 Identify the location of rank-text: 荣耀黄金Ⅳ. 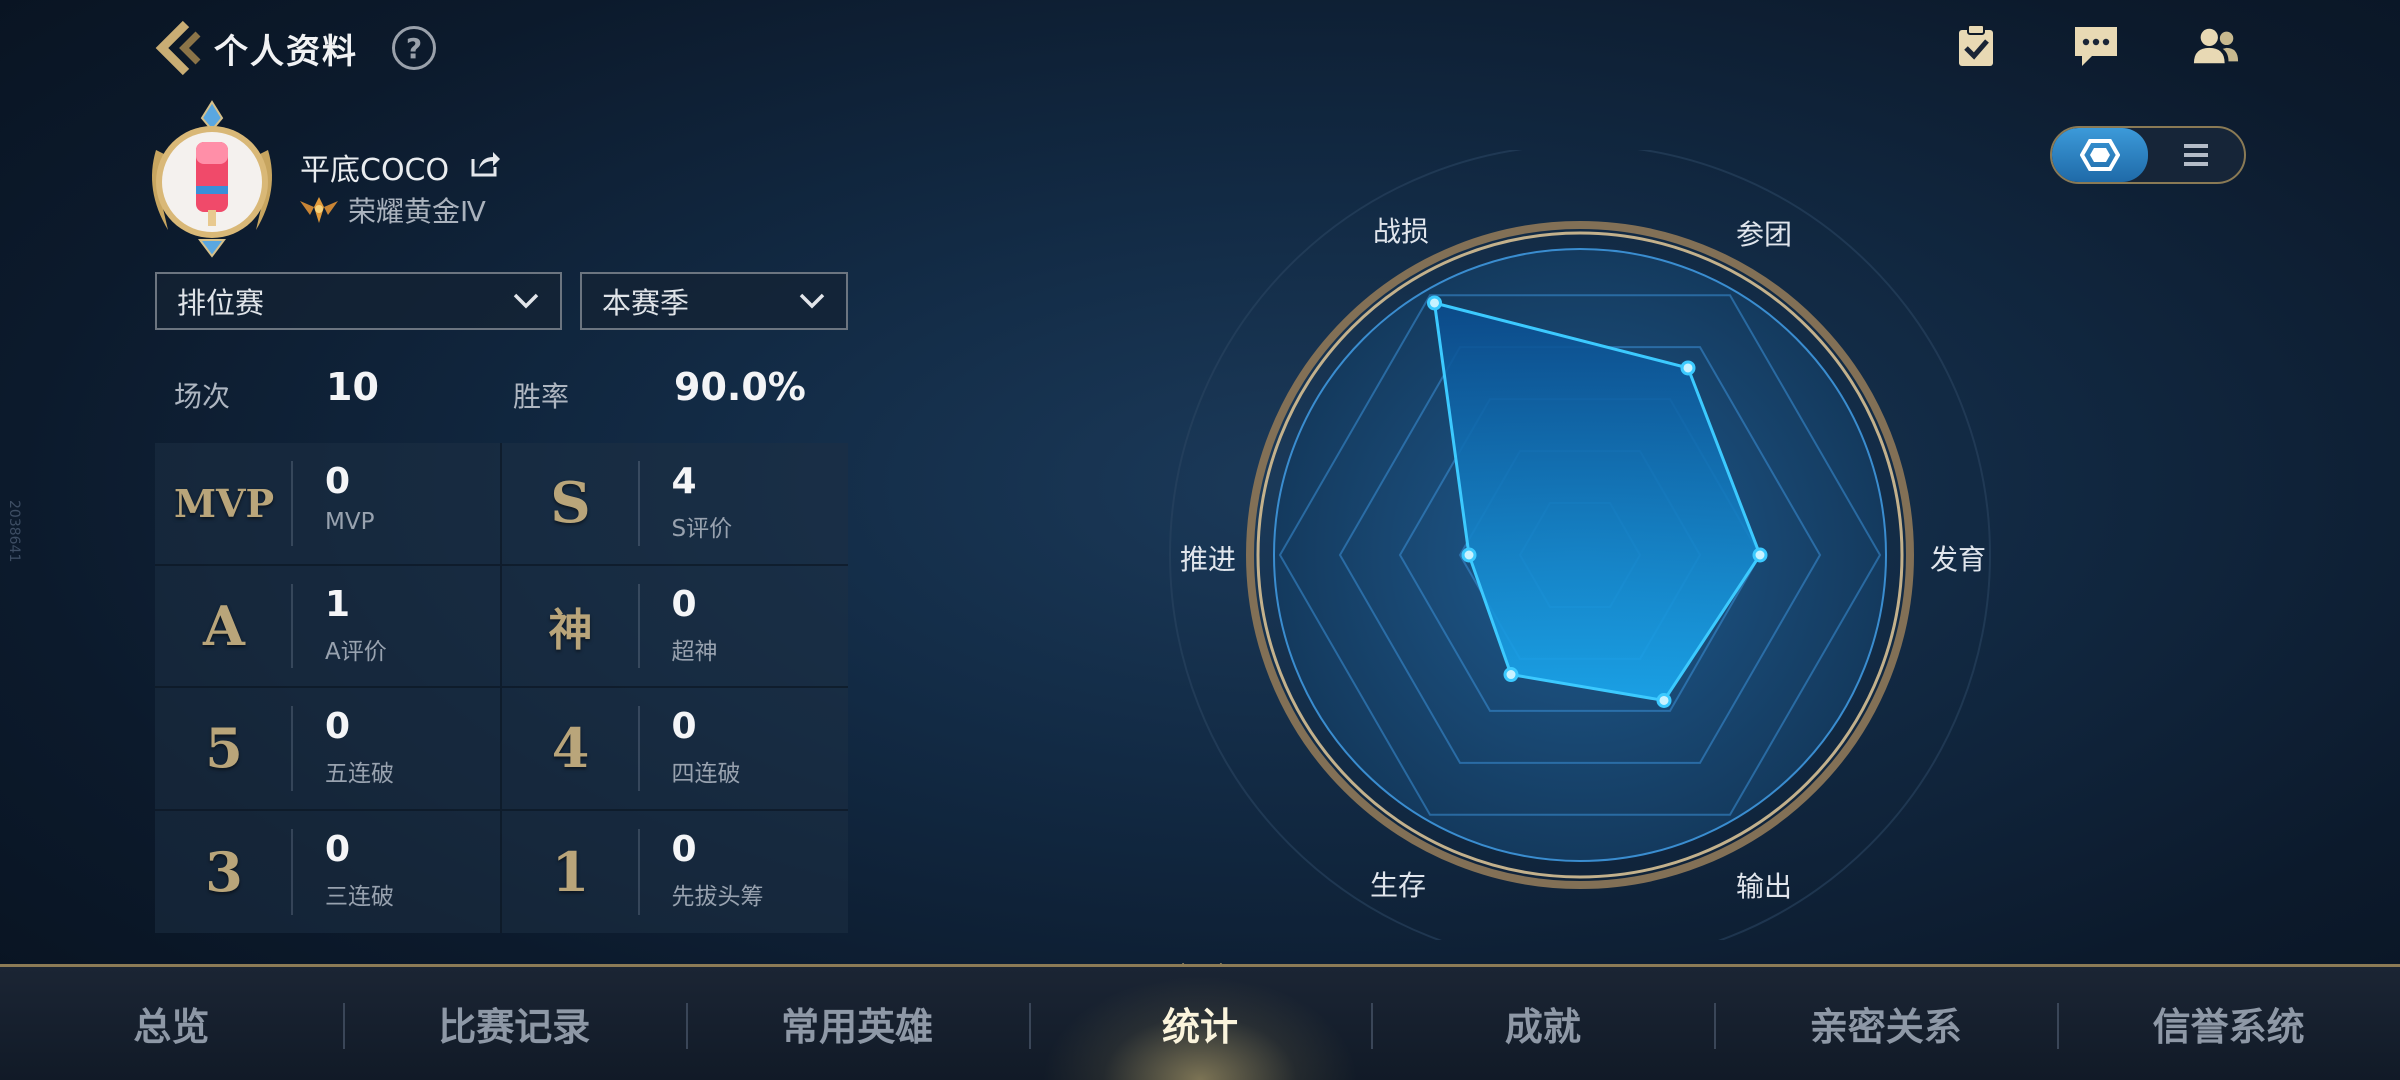
(417, 211).